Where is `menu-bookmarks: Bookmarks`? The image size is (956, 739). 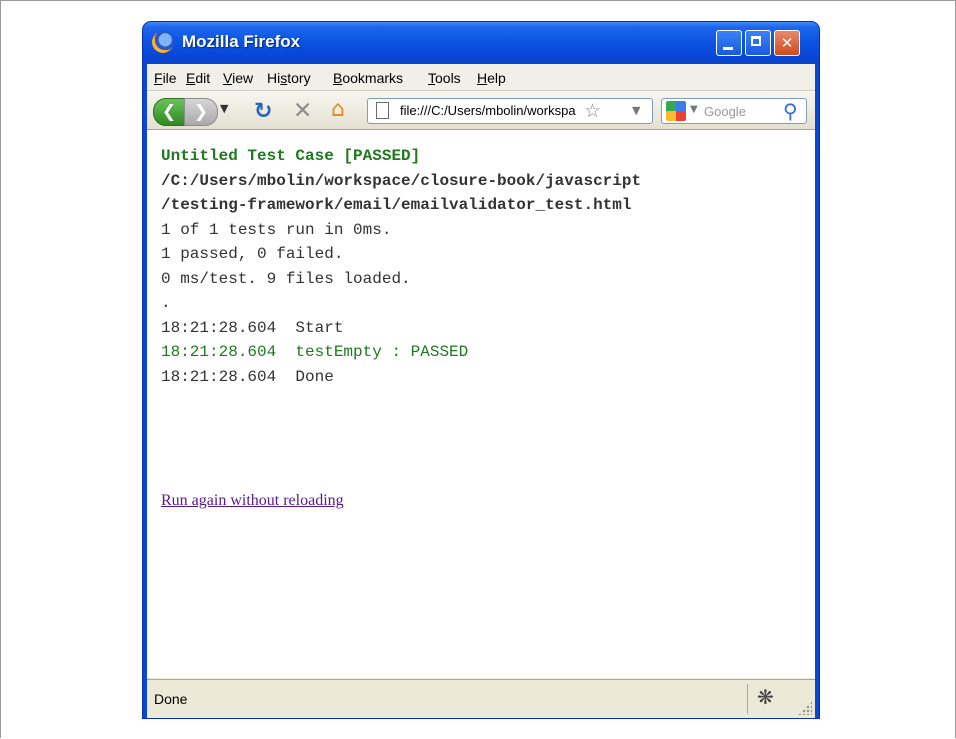 menu-bookmarks: Bookmarks is located at coordinates (368, 78).